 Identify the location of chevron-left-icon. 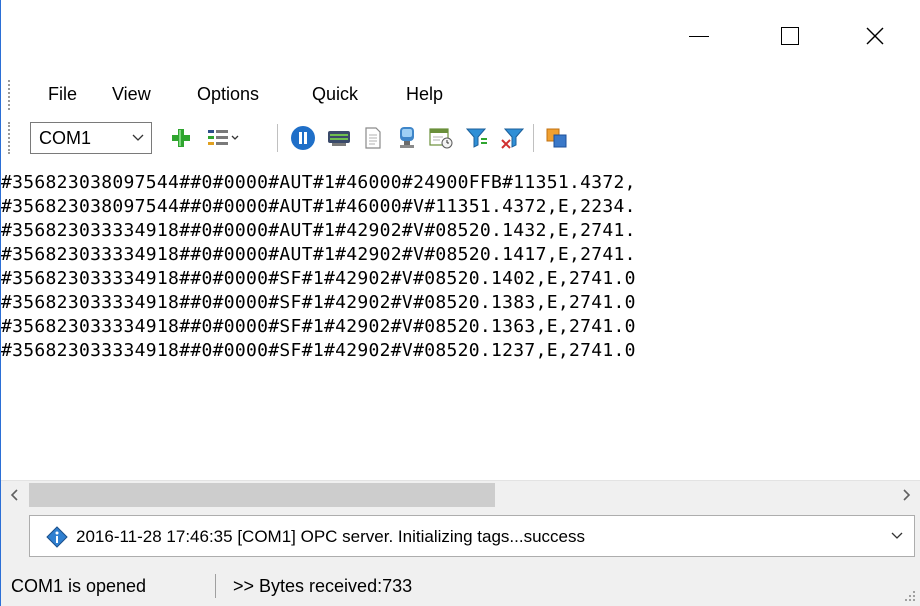
(14, 495).